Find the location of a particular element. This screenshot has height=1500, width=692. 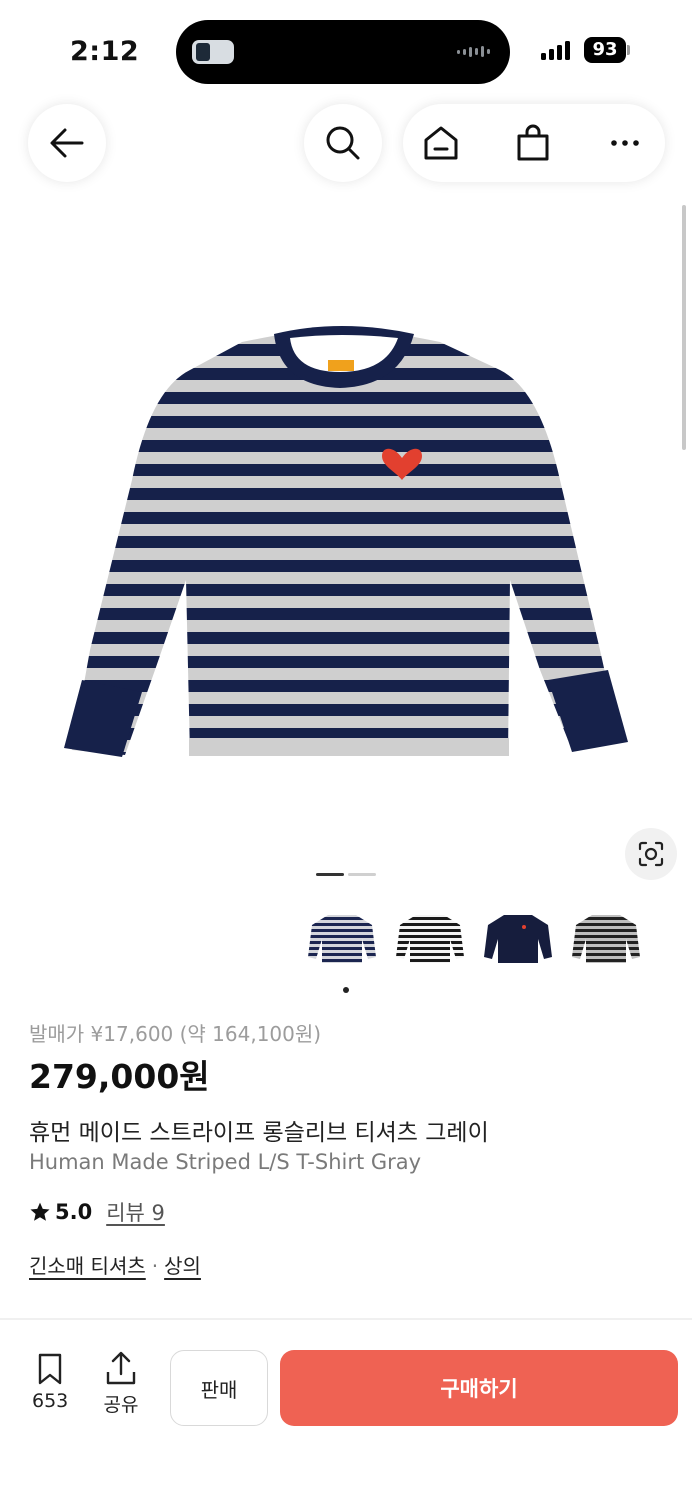

dynamic-island is located at coordinates (343, 52).